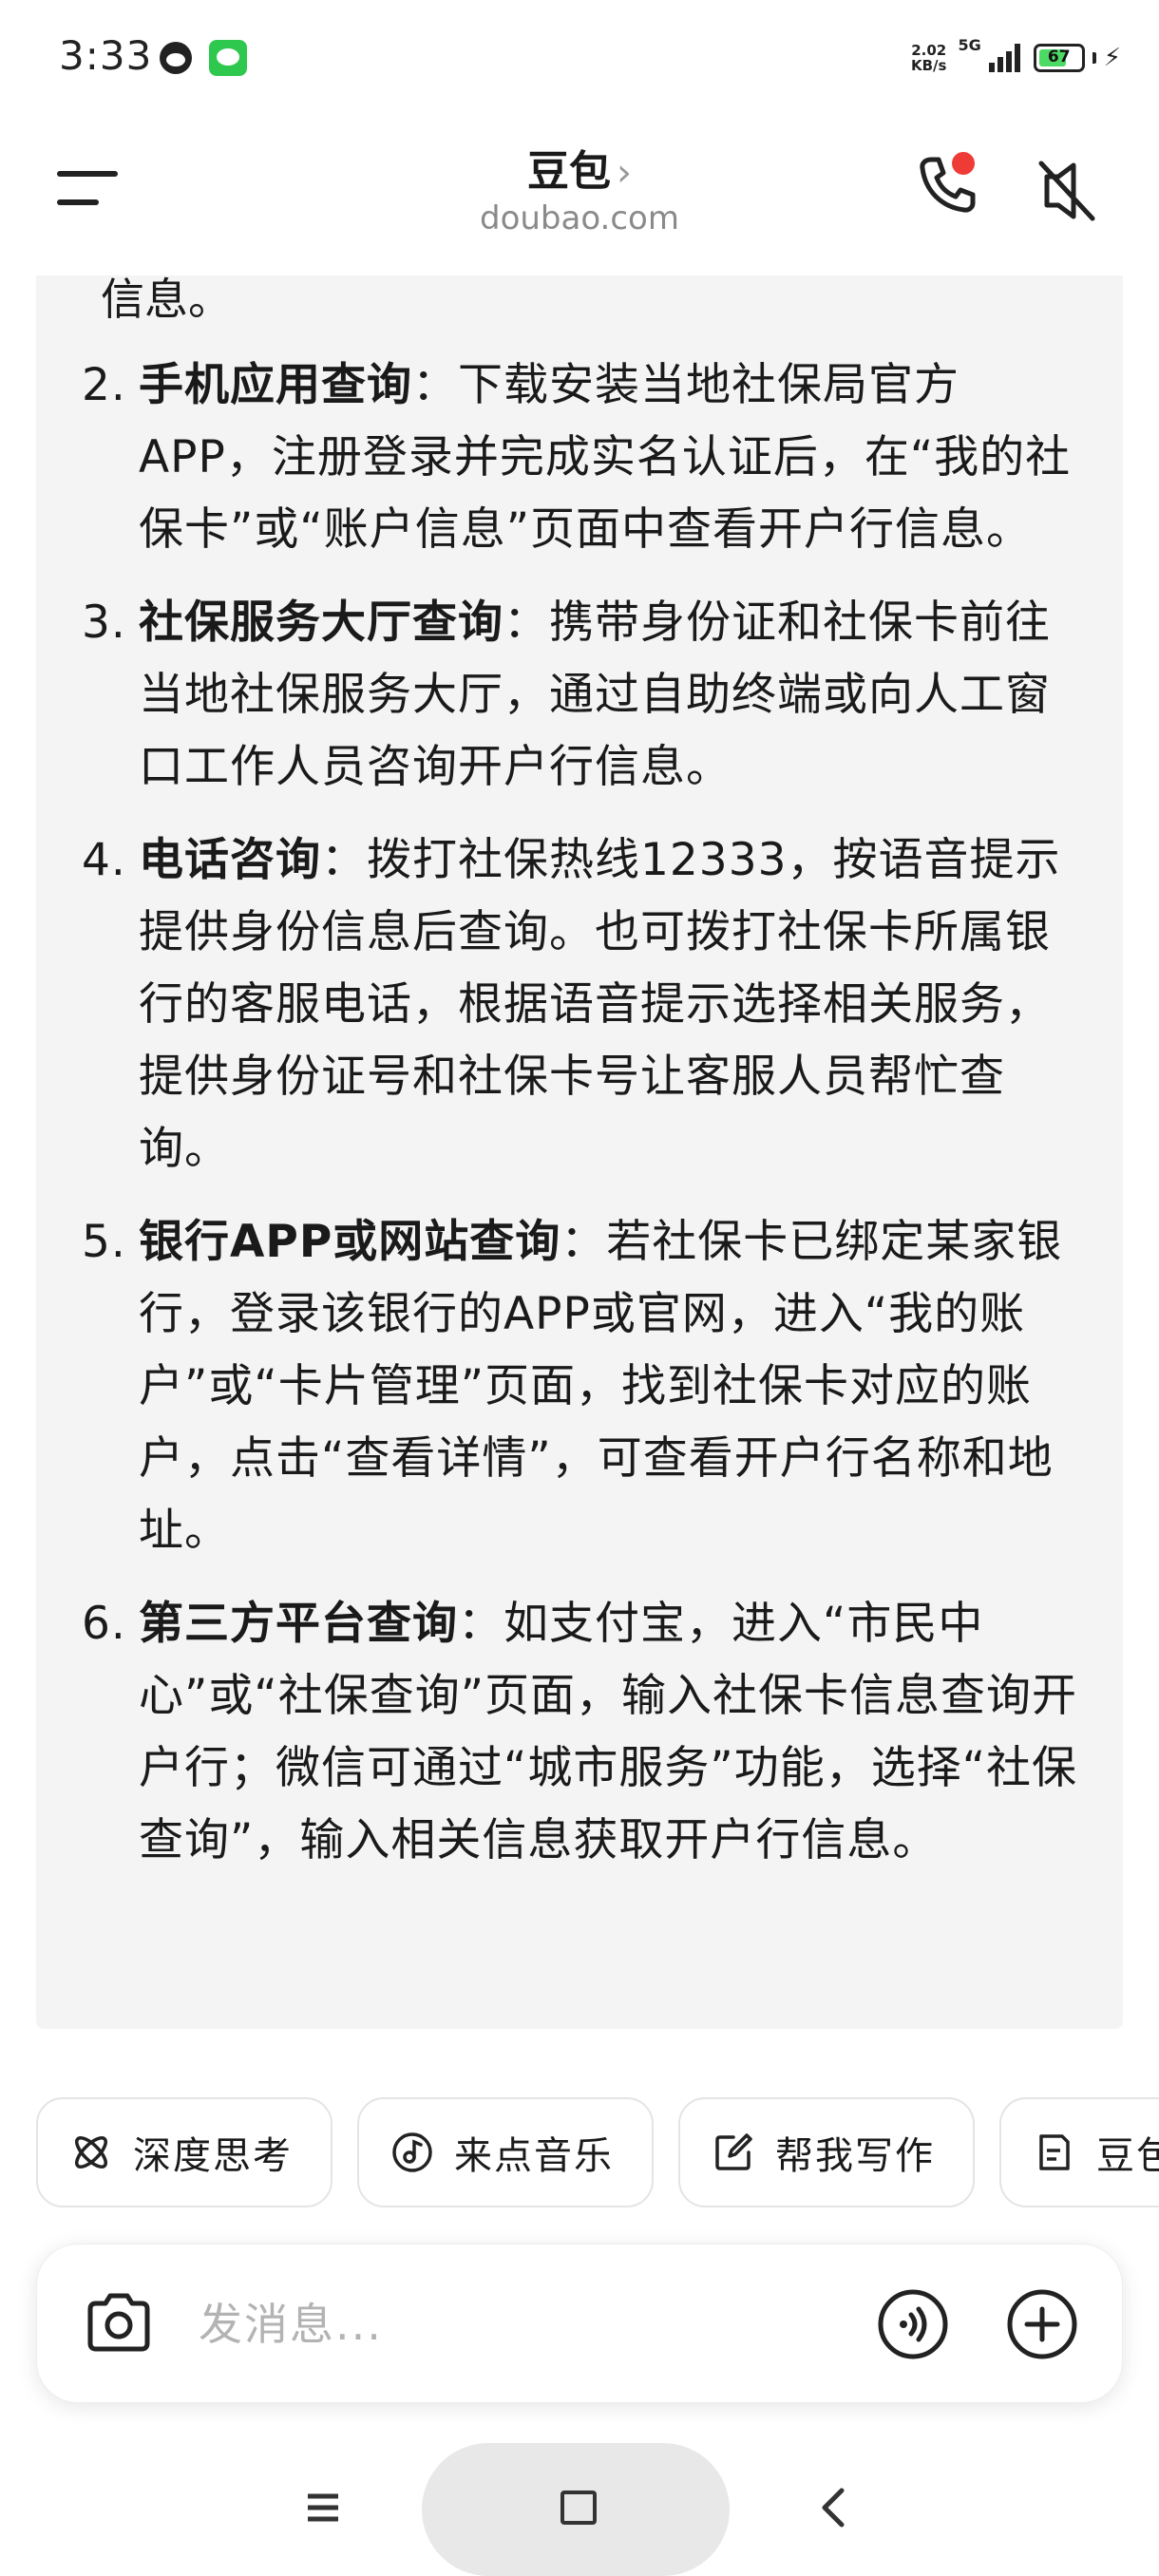  I want to click on chip-label: 豆包, so click(1127, 2156).